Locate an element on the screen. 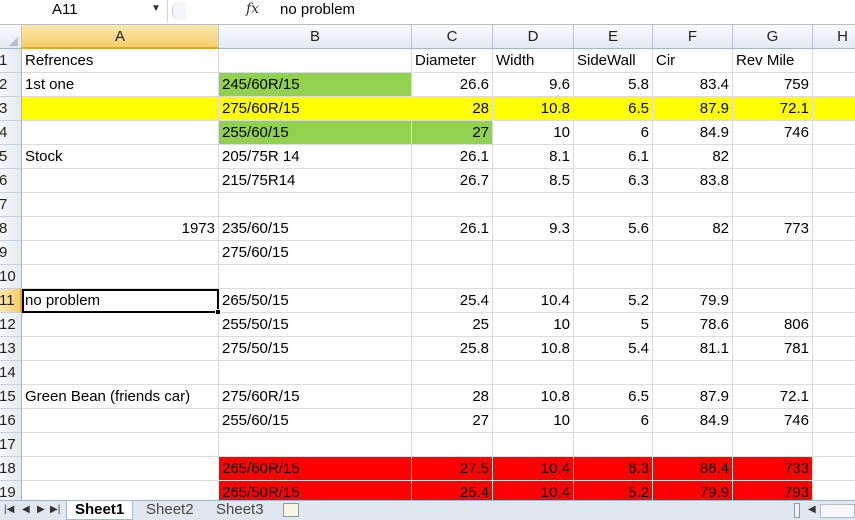 The image size is (855, 520). cell-c4: 27 is located at coordinates (452, 133).